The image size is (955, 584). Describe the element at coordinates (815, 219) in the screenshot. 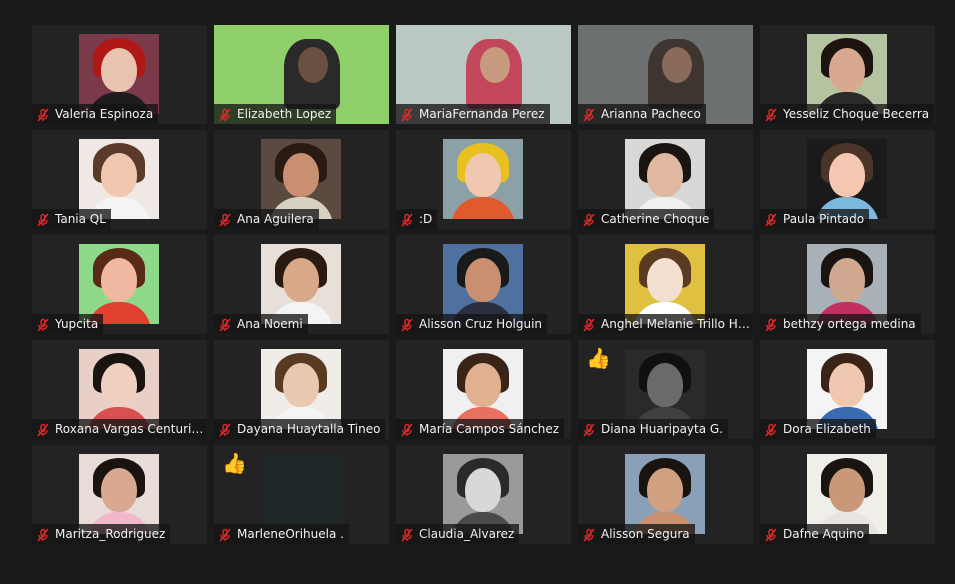

I see `participant-name-bar: Paula Pintado` at that location.